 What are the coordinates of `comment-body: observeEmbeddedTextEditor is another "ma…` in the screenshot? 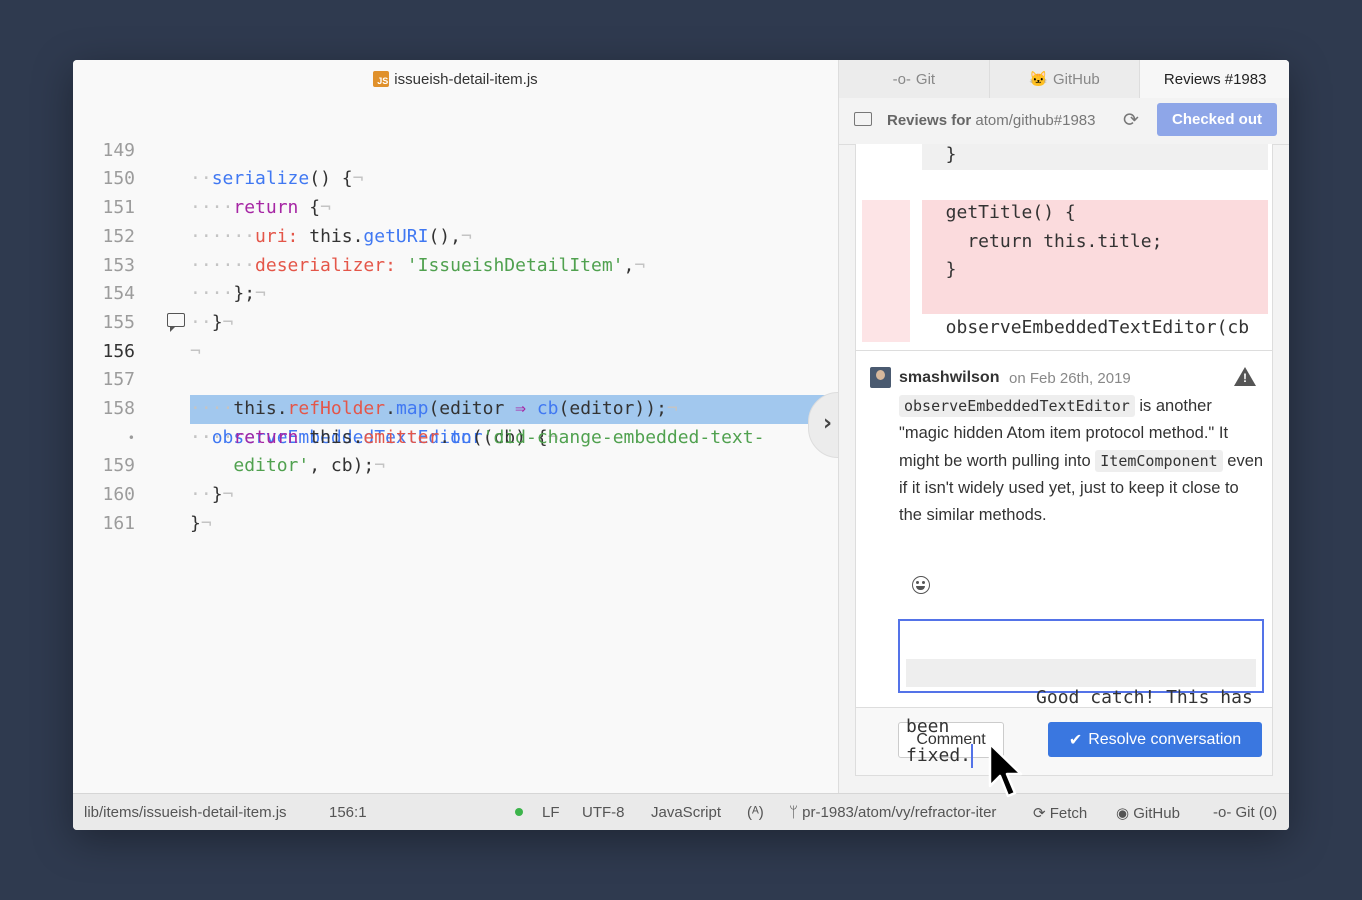 It's located at (1082, 461).